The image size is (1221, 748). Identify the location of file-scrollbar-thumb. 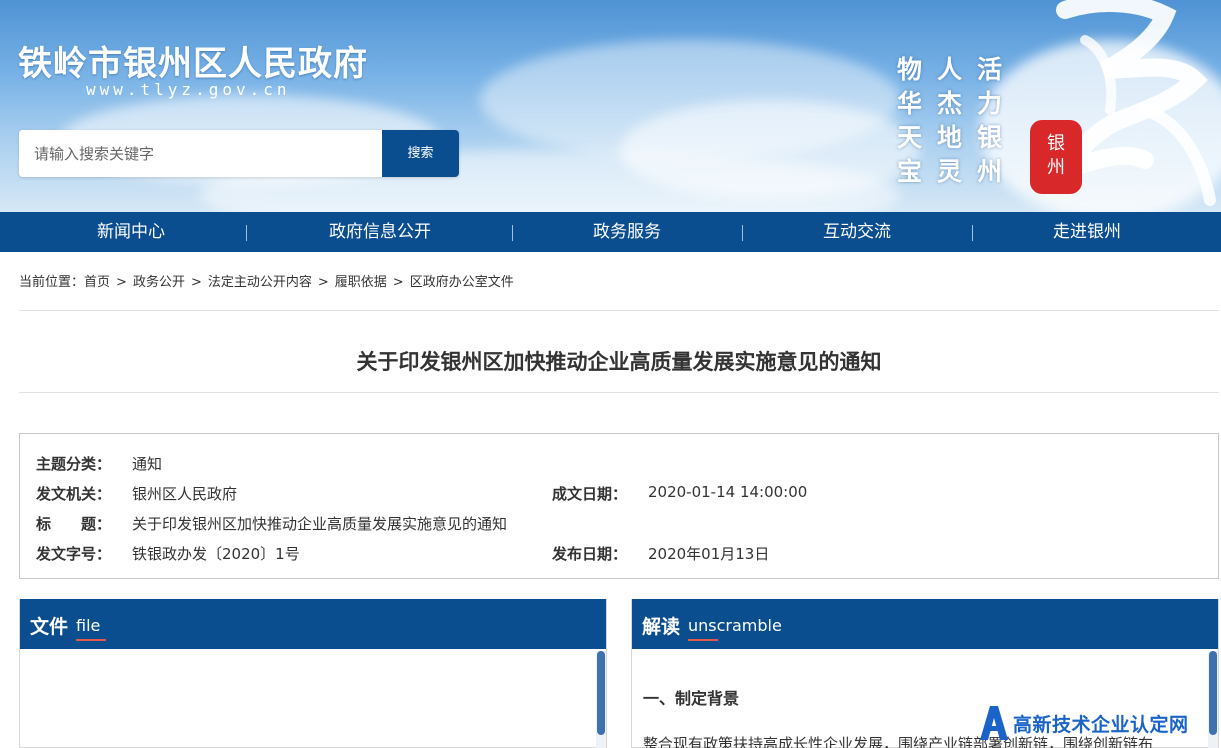
(601, 693).